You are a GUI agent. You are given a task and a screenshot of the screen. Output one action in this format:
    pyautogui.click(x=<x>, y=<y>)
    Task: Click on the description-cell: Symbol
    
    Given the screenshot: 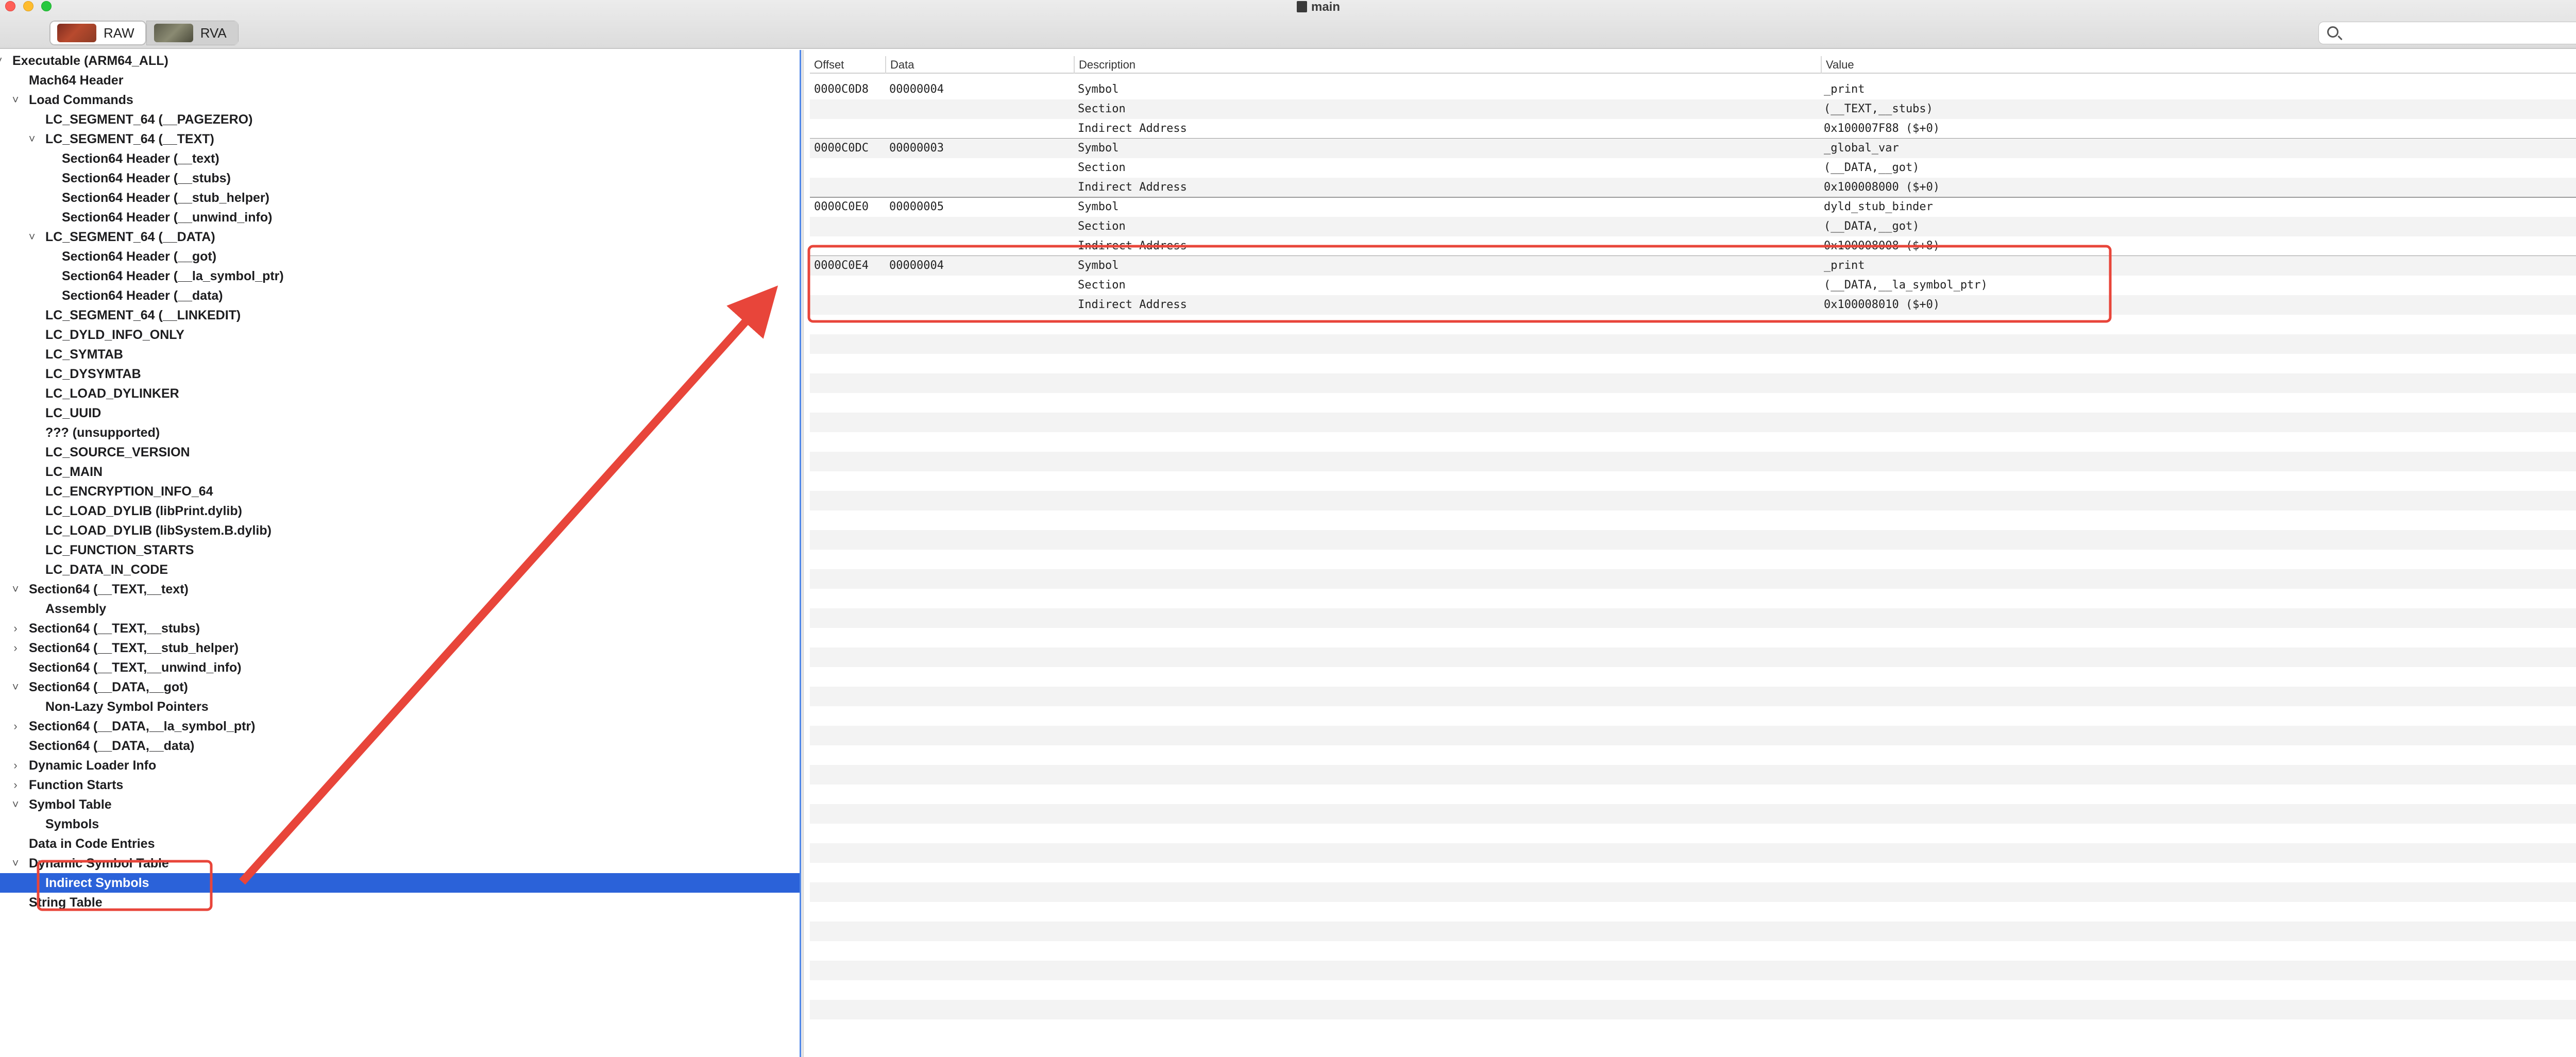 What is the action you would take?
    pyautogui.click(x=1098, y=206)
    